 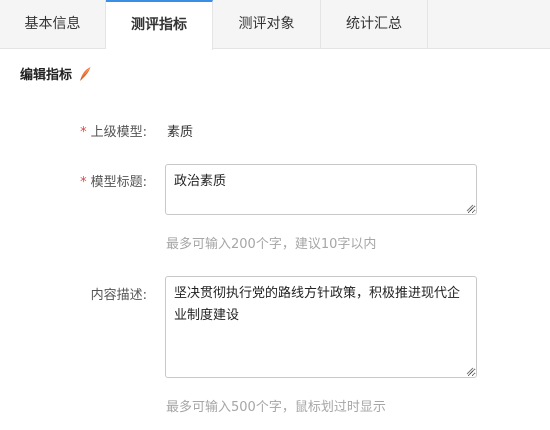 What do you see at coordinates (271, 244) in the screenshot?
I see `model-title-hint: 最多可输入200个字，建议10字以内` at bounding box center [271, 244].